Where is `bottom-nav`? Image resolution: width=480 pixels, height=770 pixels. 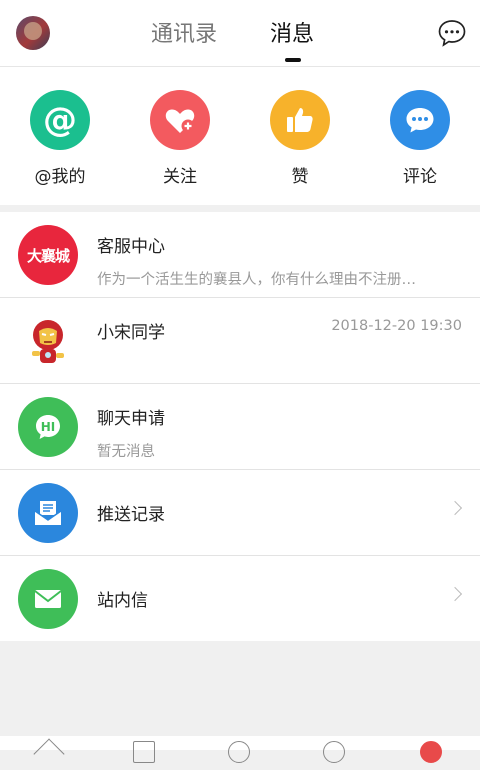 bottom-nav is located at coordinates (240, 753).